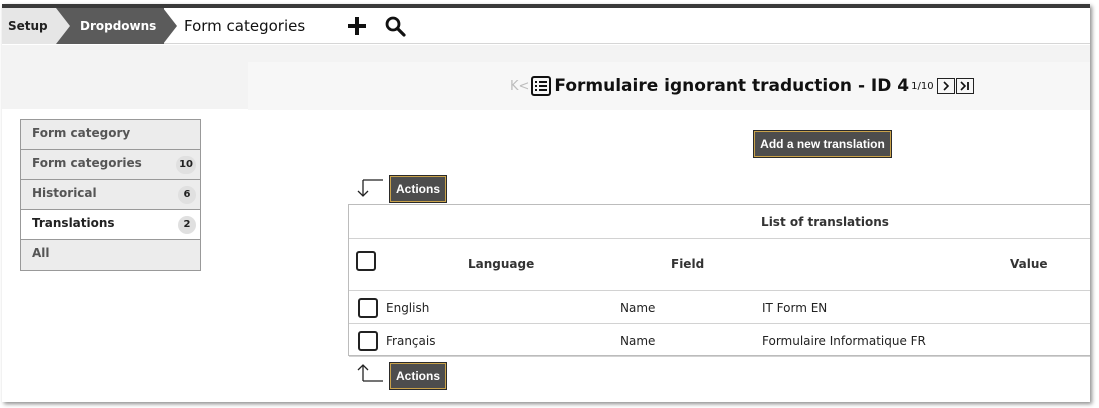 Image resolution: width=1099 pixels, height=408 pixels. I want to click on search-icon, so click(395, 26).